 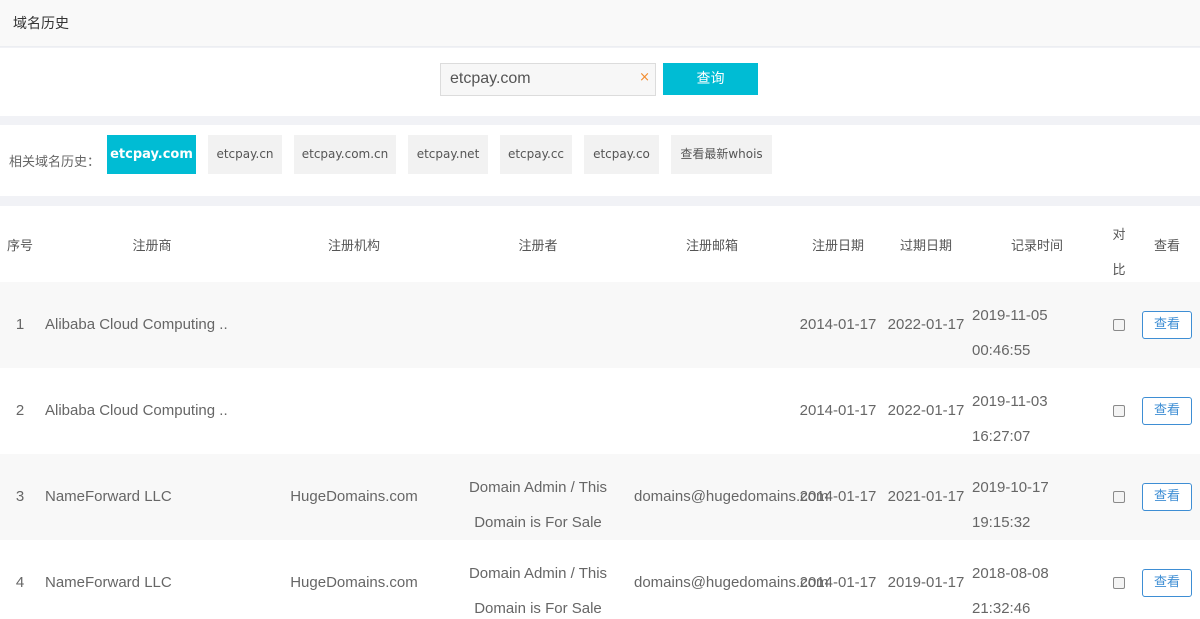 I want to click on header-registrar: 注册商, so click(x=152, y=246).